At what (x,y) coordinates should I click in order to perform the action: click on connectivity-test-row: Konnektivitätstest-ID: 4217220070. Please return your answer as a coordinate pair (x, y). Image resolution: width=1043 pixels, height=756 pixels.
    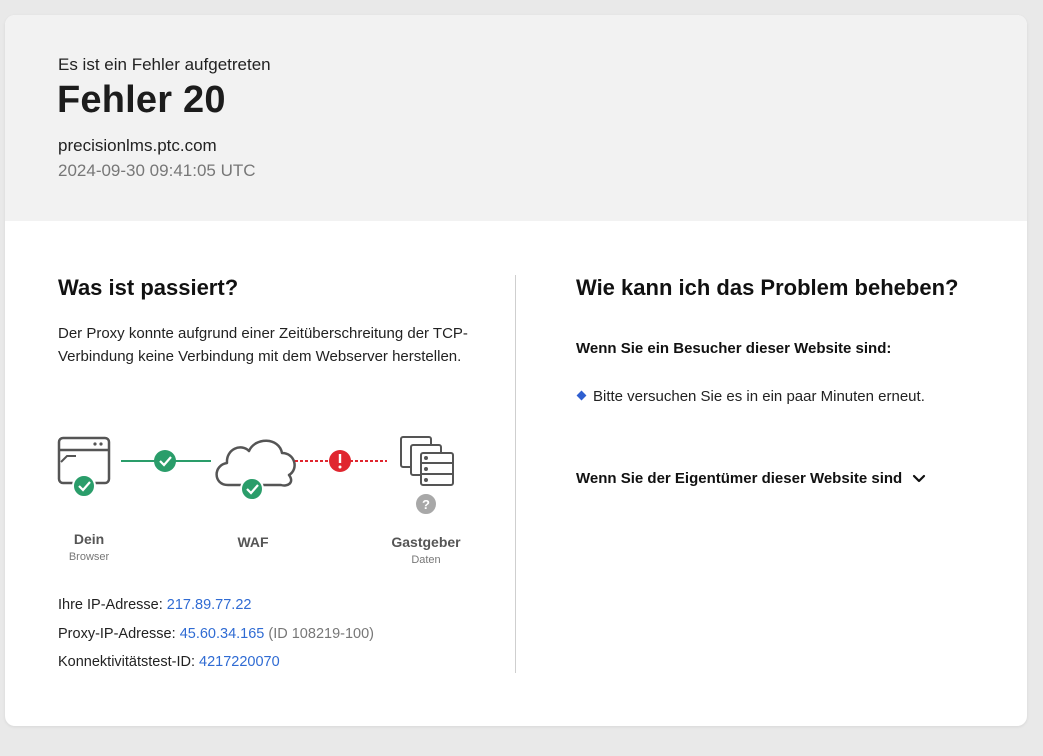
    Looking at the image, I should click on (169, 662).